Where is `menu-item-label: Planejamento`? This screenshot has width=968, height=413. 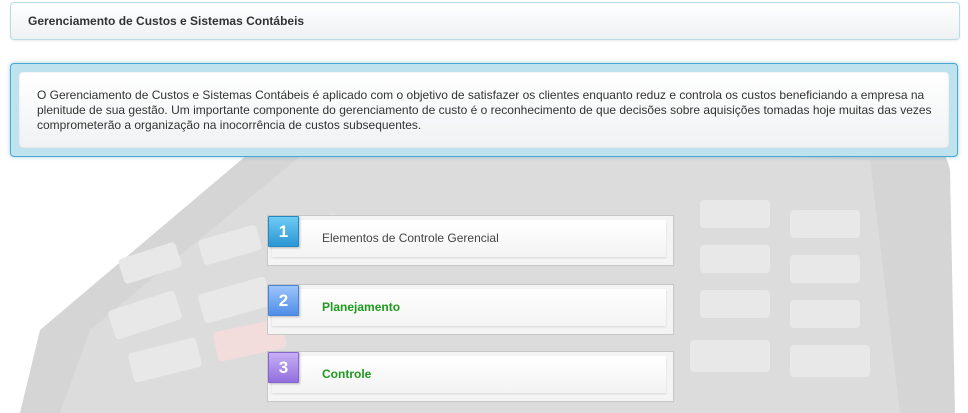
menu-item-label: Planejamento is located at coordinates (361, 307).